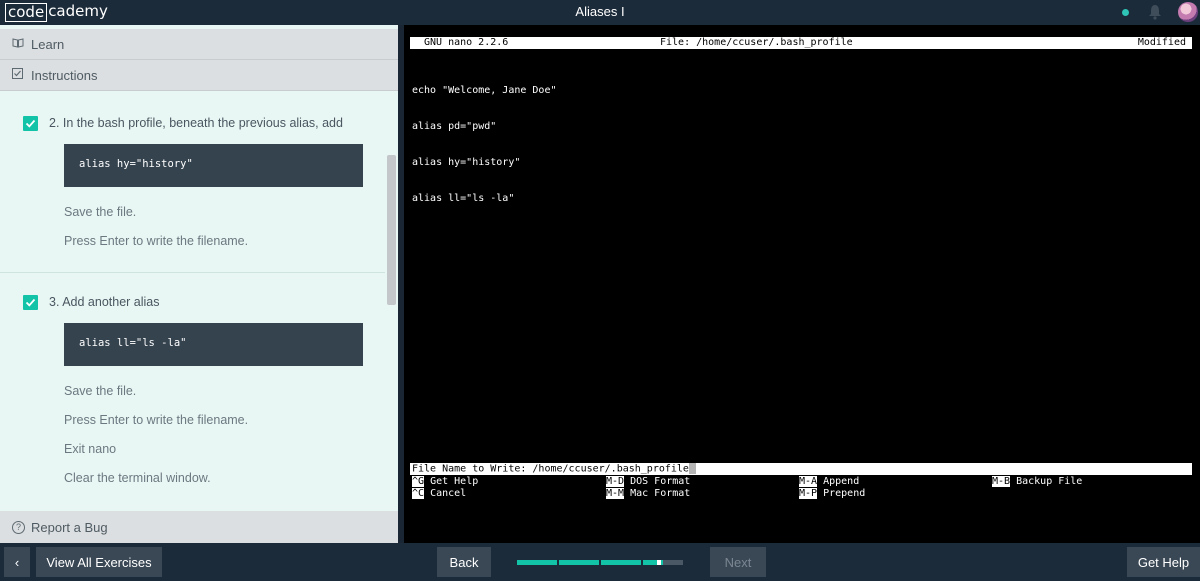 This screenshot has width=1200, height=581. I want to click on nano-file-header: File: /home/ccuser/.bash_profile, so click(756, 42).